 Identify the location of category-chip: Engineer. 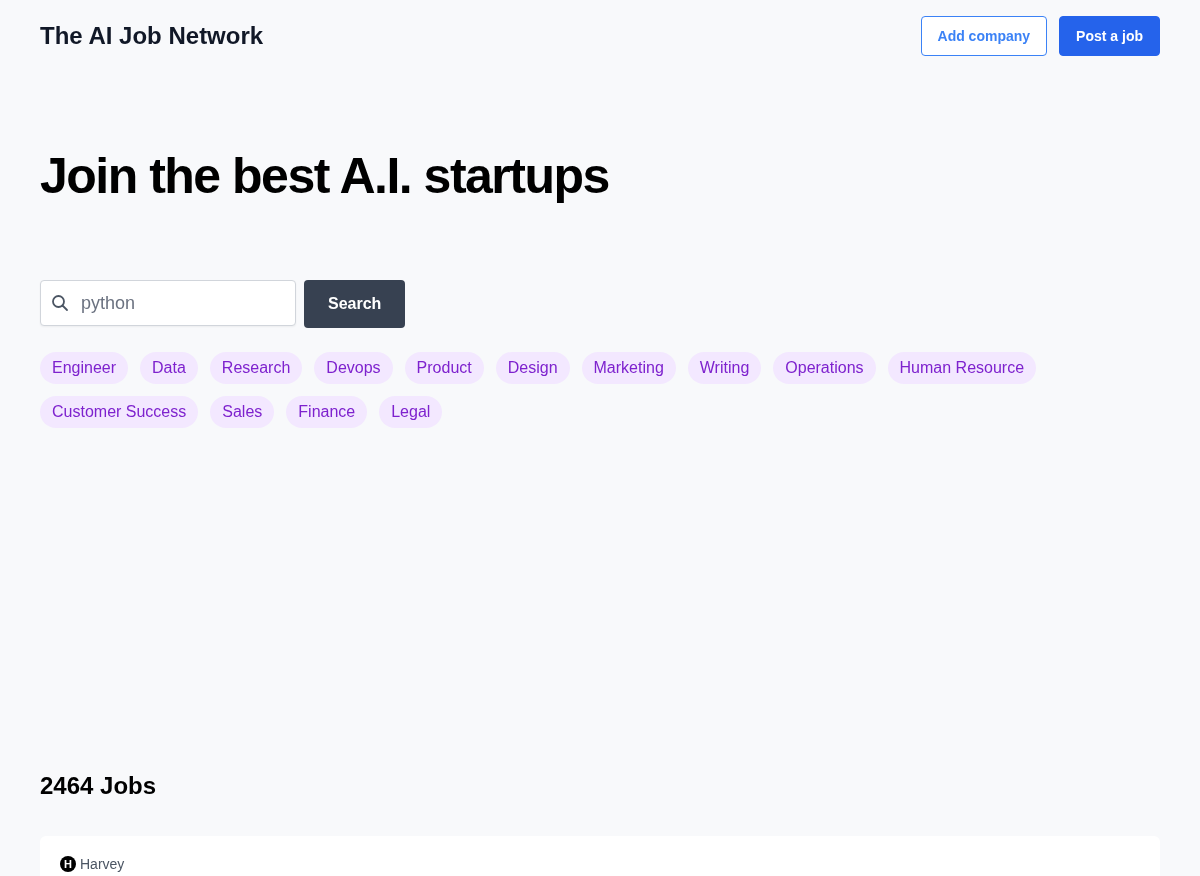
(84, 368).